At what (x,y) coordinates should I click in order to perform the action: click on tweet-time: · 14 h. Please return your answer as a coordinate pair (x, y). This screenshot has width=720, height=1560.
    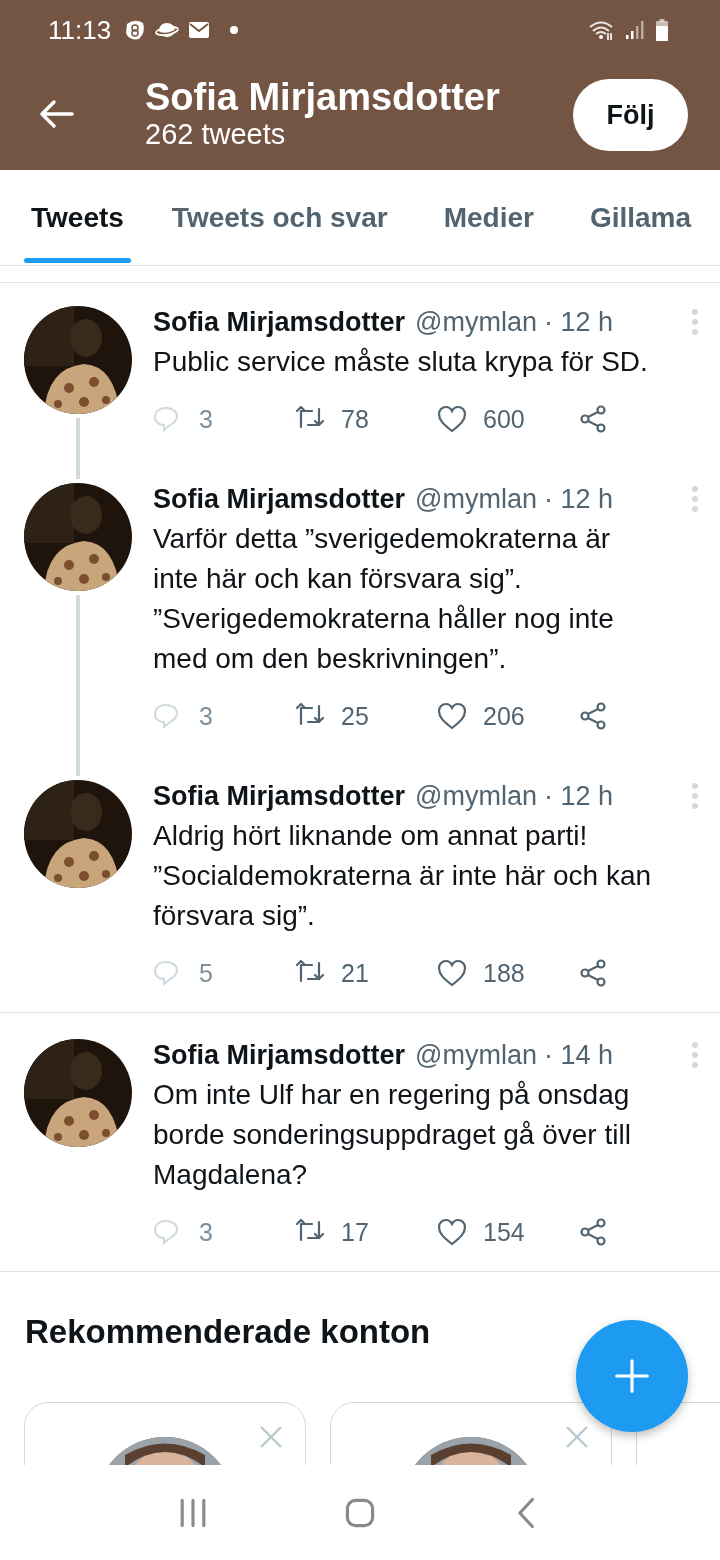
    Looking at the image, I should click on (578, 1055).